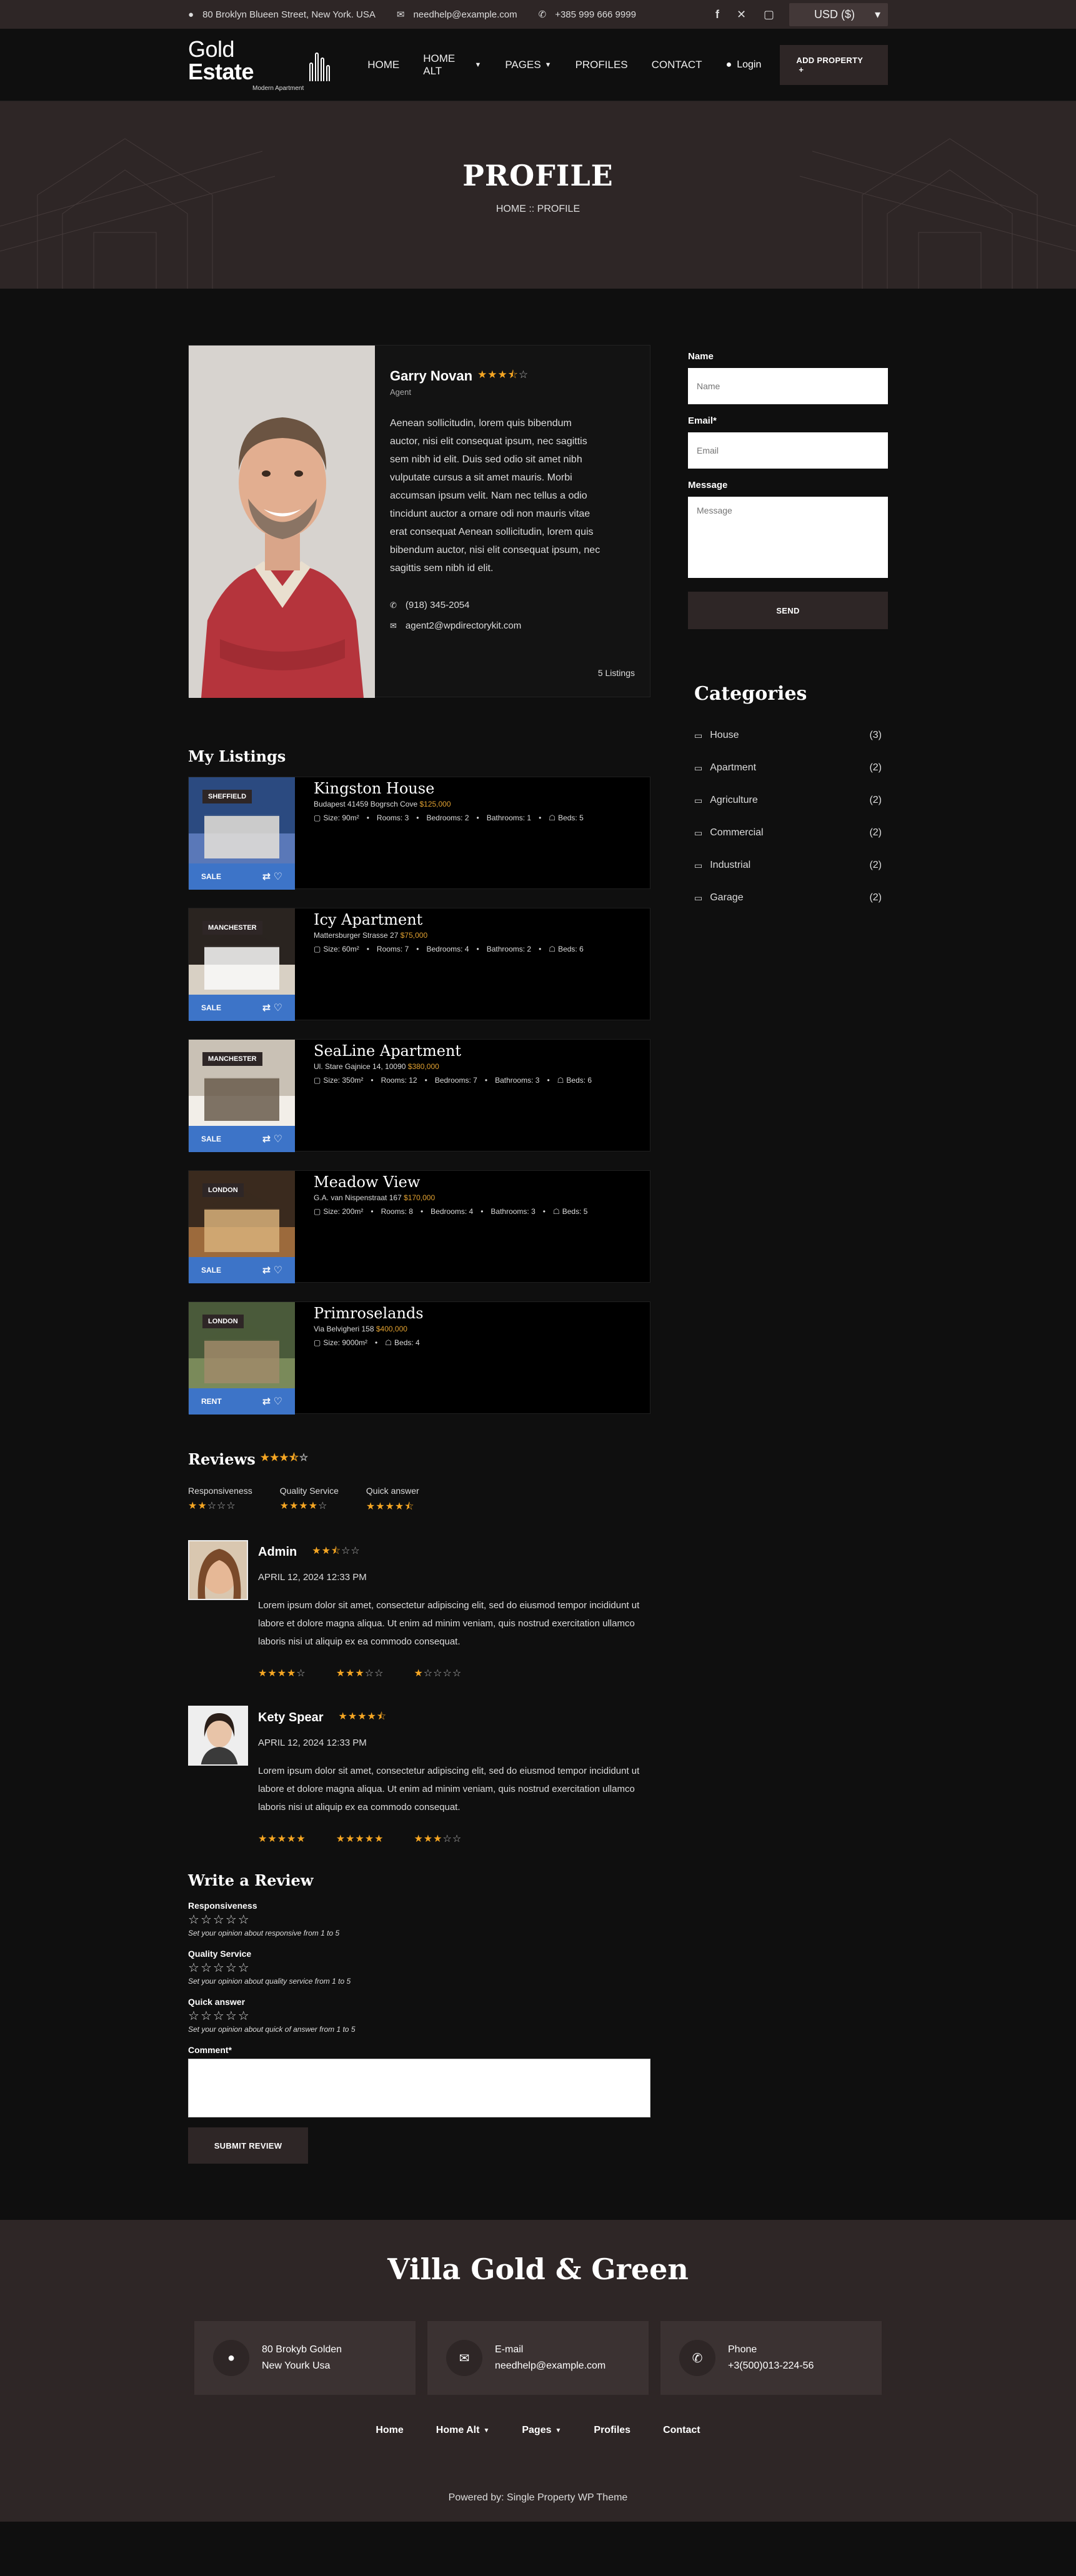  What do you see at coordinates (472, 1051) in the screenshot?
I see `listing-title: SeaLine Apartment` at bounding box center [472, 1051].